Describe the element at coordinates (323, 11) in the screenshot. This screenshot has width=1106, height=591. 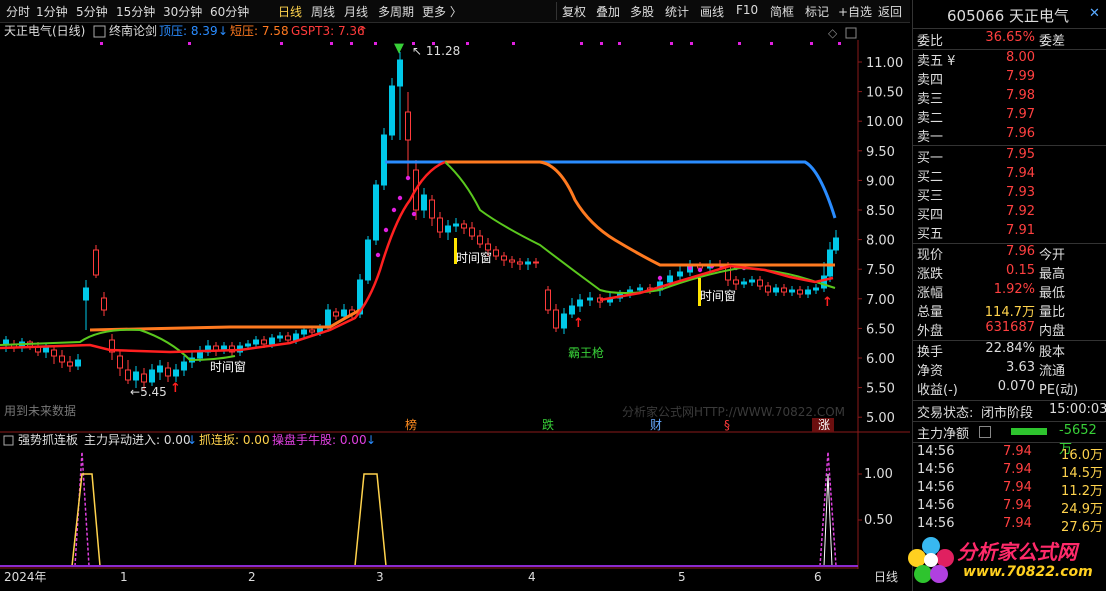
I see `period-tab: 周线` at that location.